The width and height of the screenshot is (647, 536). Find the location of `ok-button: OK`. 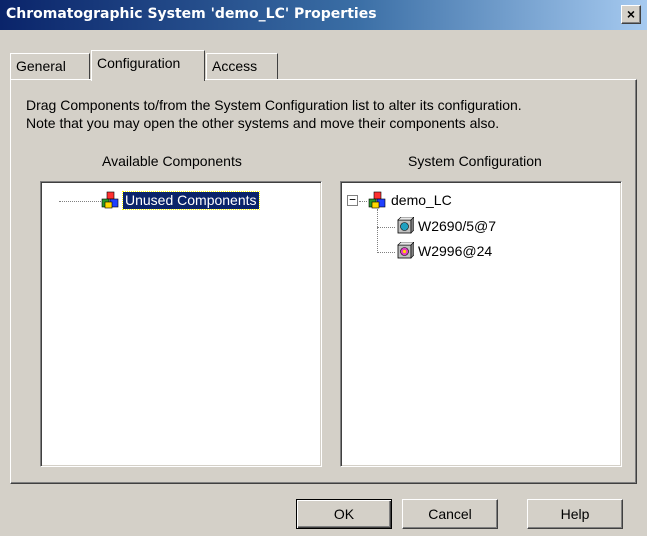

ok-button: OK is located at coordinates (344, 514).